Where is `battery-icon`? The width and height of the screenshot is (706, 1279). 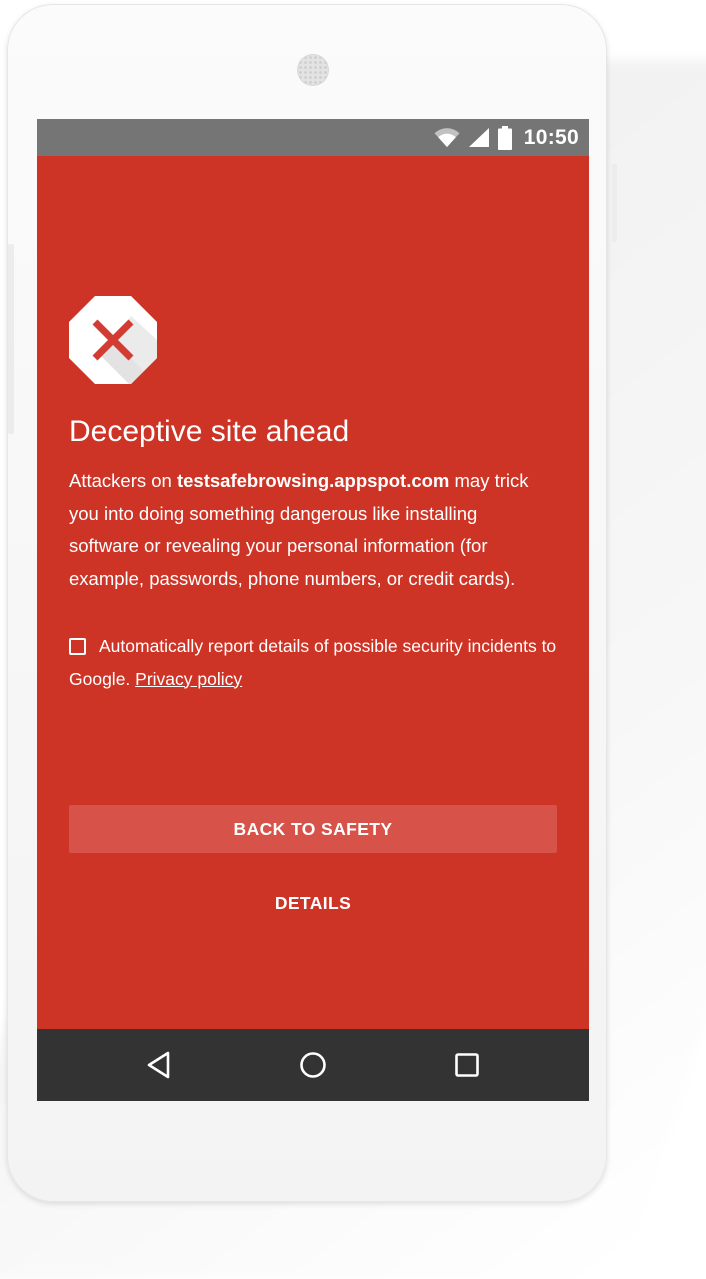
battery-icon is located at coordinates (504, 137).